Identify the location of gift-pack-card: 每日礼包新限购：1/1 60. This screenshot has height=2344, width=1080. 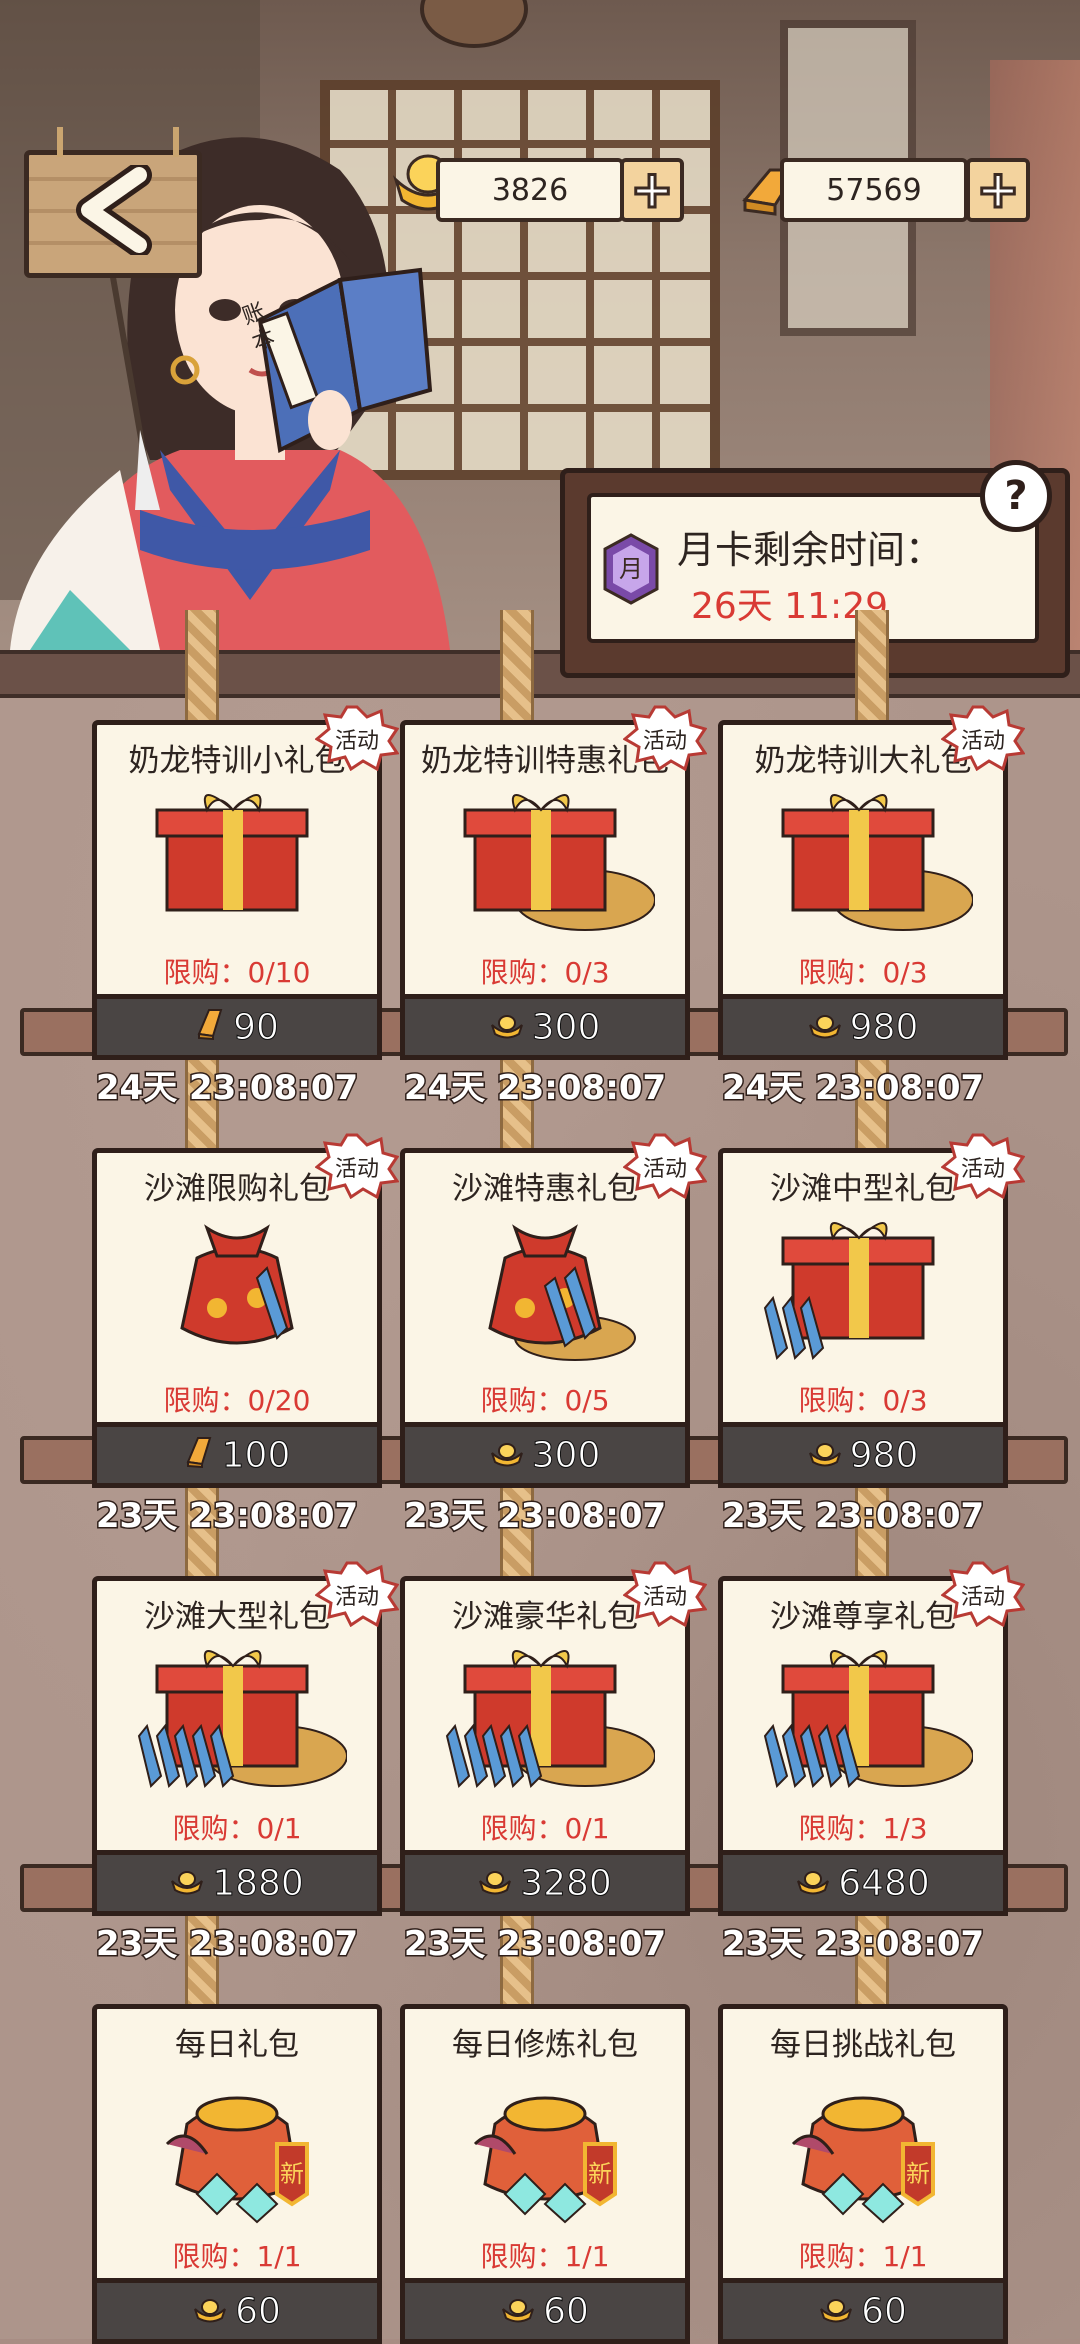
(237, 2174).